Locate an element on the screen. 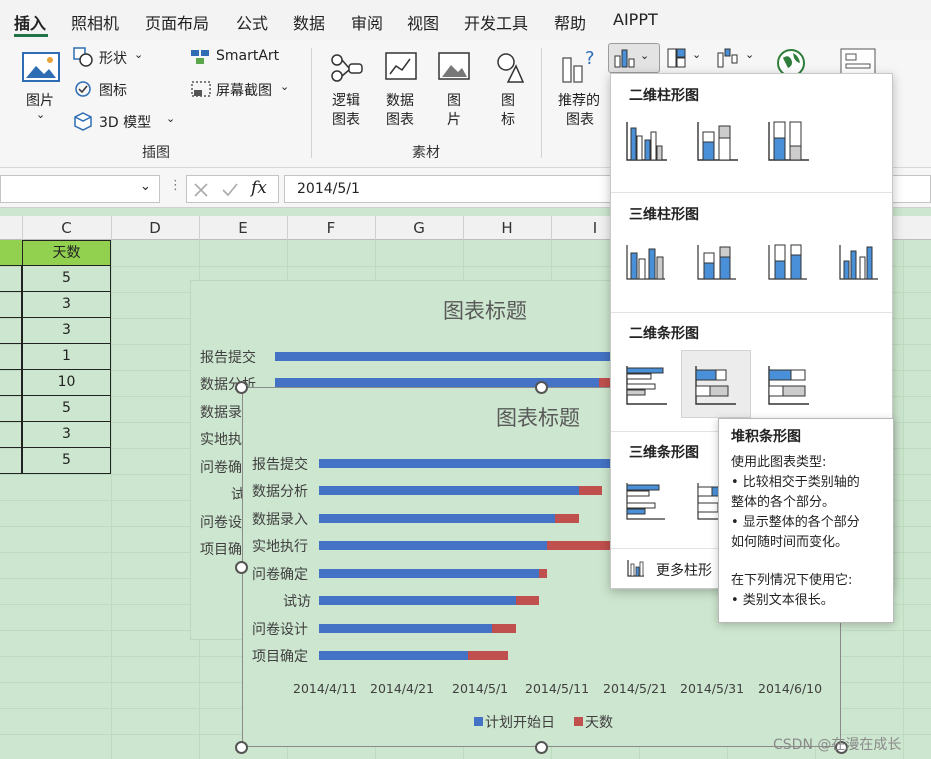 The height and width of the screenshot is (759, 931). 3d-clustered-column-icon is located at coordinates (646, 262).